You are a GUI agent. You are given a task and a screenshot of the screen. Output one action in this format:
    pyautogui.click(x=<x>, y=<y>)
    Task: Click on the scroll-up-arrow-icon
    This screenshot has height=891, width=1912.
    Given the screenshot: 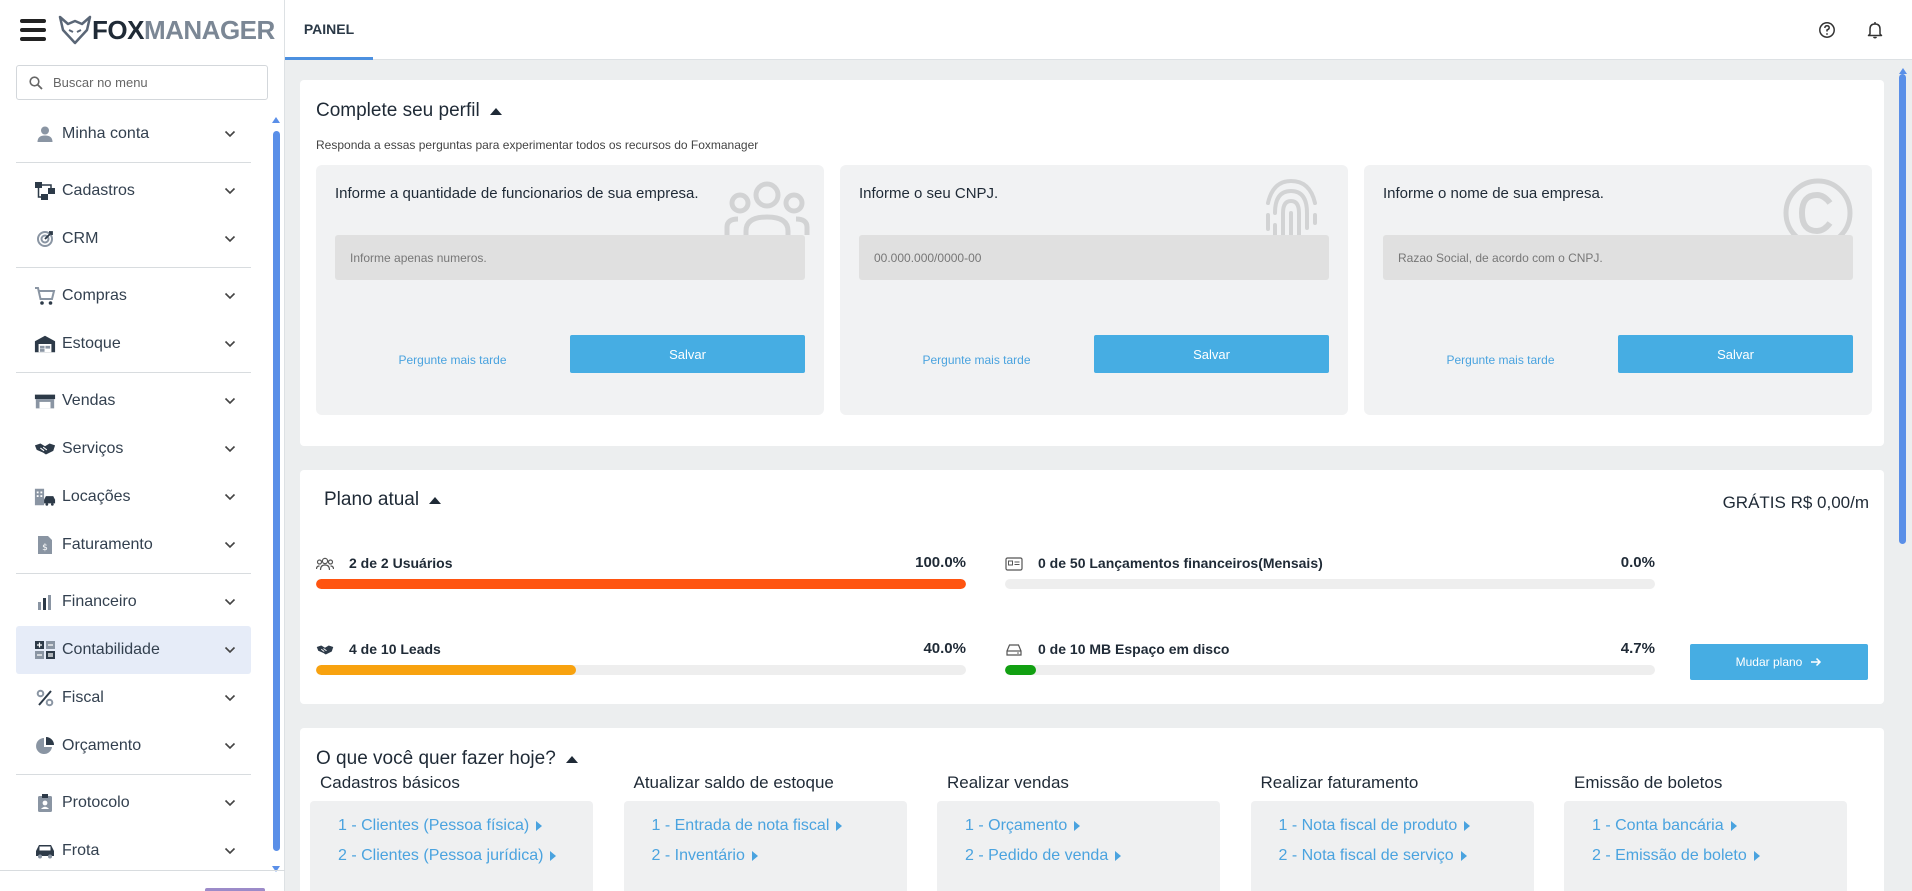 What is the action you would take?
    pyautogui.click(x=276, y=120)
    